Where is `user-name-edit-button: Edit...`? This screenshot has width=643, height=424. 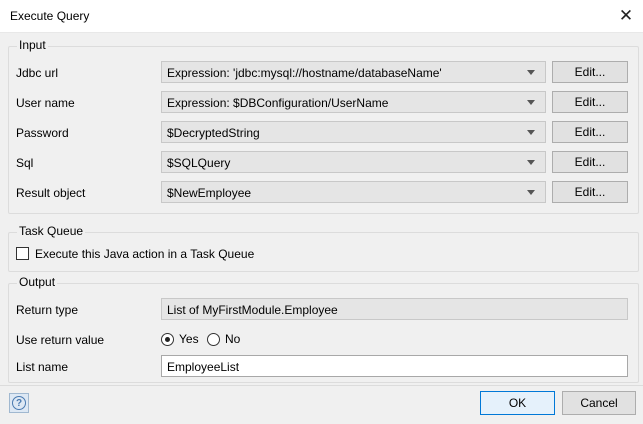
user-name-edit-button: Edit... is located at coordinates (590, 102).